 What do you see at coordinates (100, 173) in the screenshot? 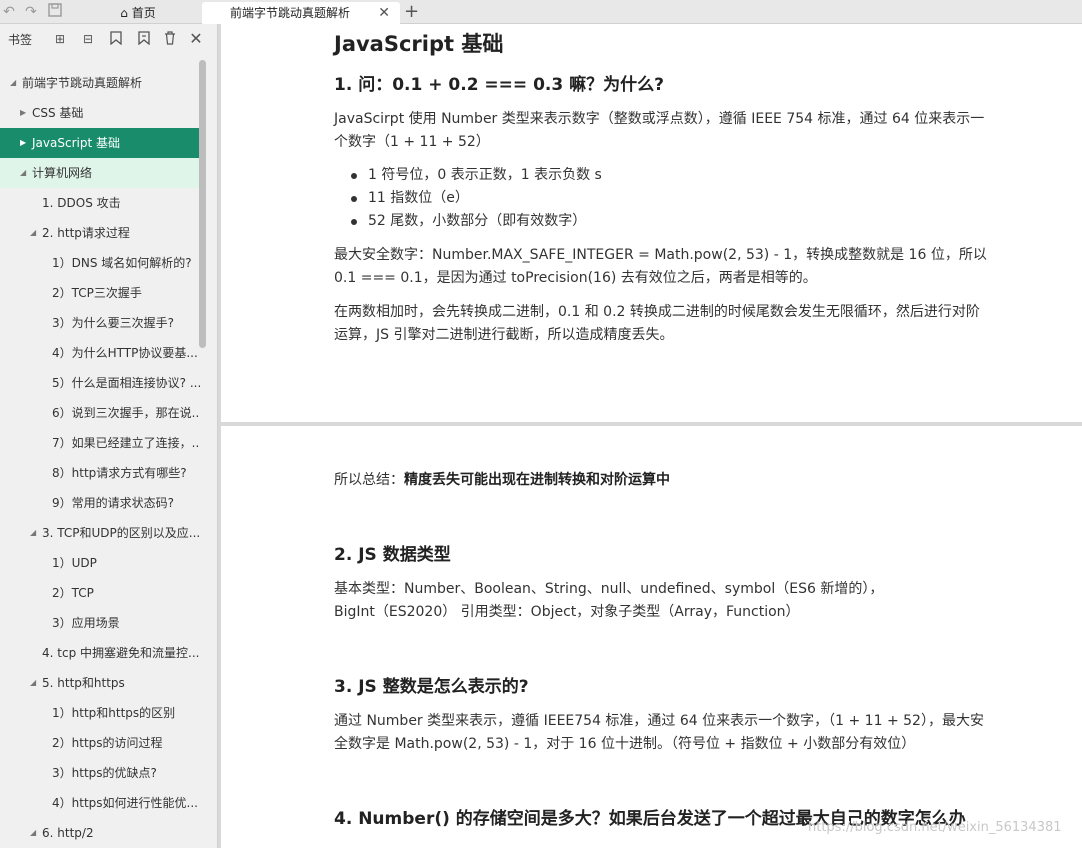
I see `bookmark-item: ◢ 计算机网络` at bounding box center [100, 173].